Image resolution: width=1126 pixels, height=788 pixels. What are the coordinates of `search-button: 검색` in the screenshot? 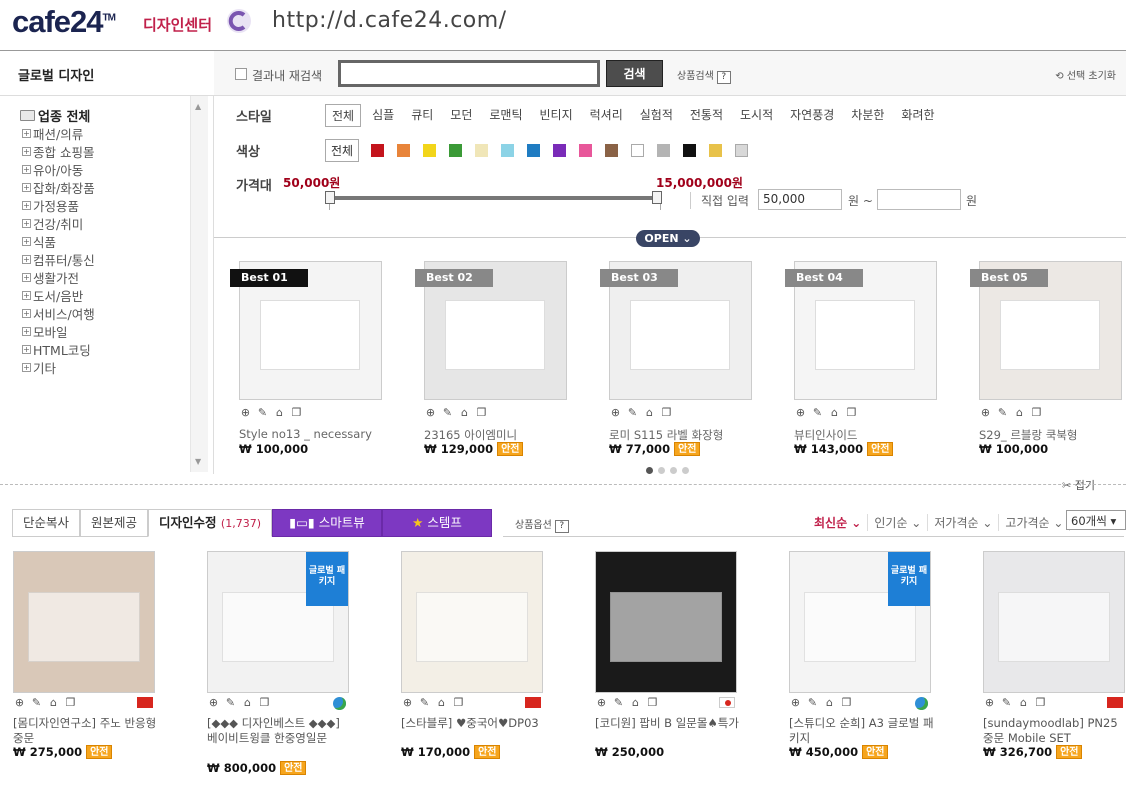 It's located at (634, 73).